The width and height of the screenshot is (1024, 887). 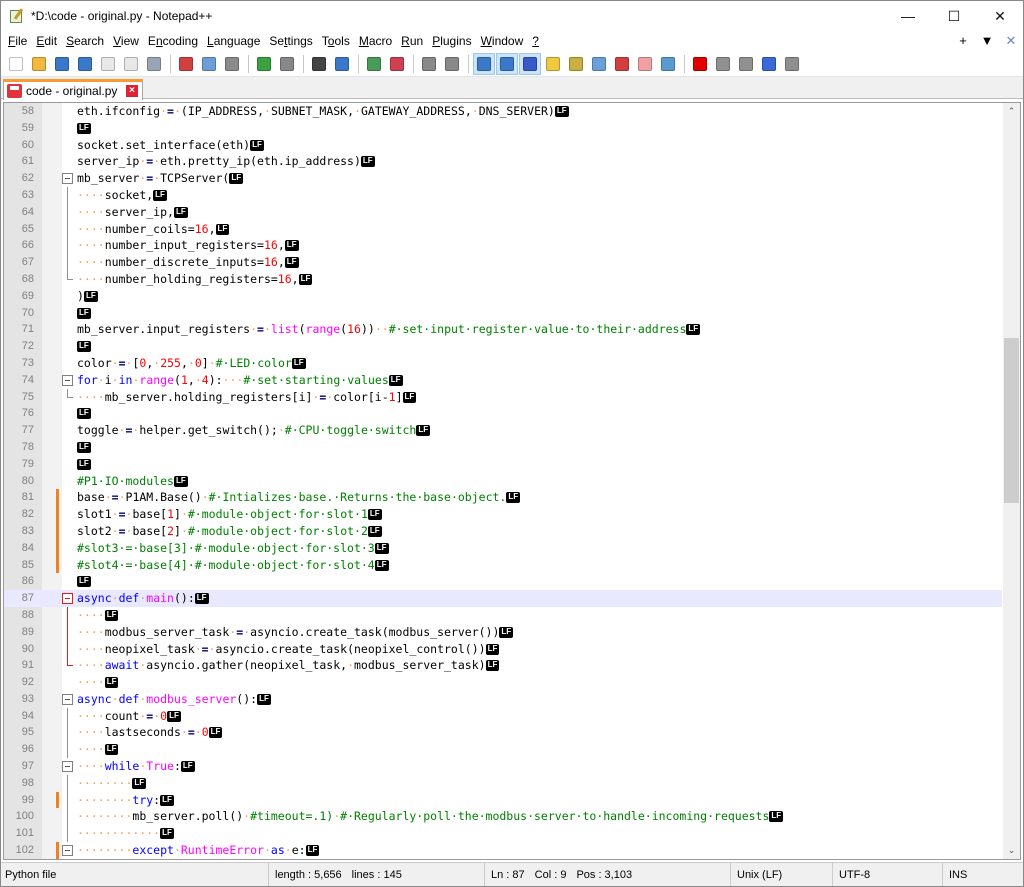 What do you see at coordinates (292, 41) in the screenshot?
I see `menu-settings: Settings` at bounding box center [292, 41].